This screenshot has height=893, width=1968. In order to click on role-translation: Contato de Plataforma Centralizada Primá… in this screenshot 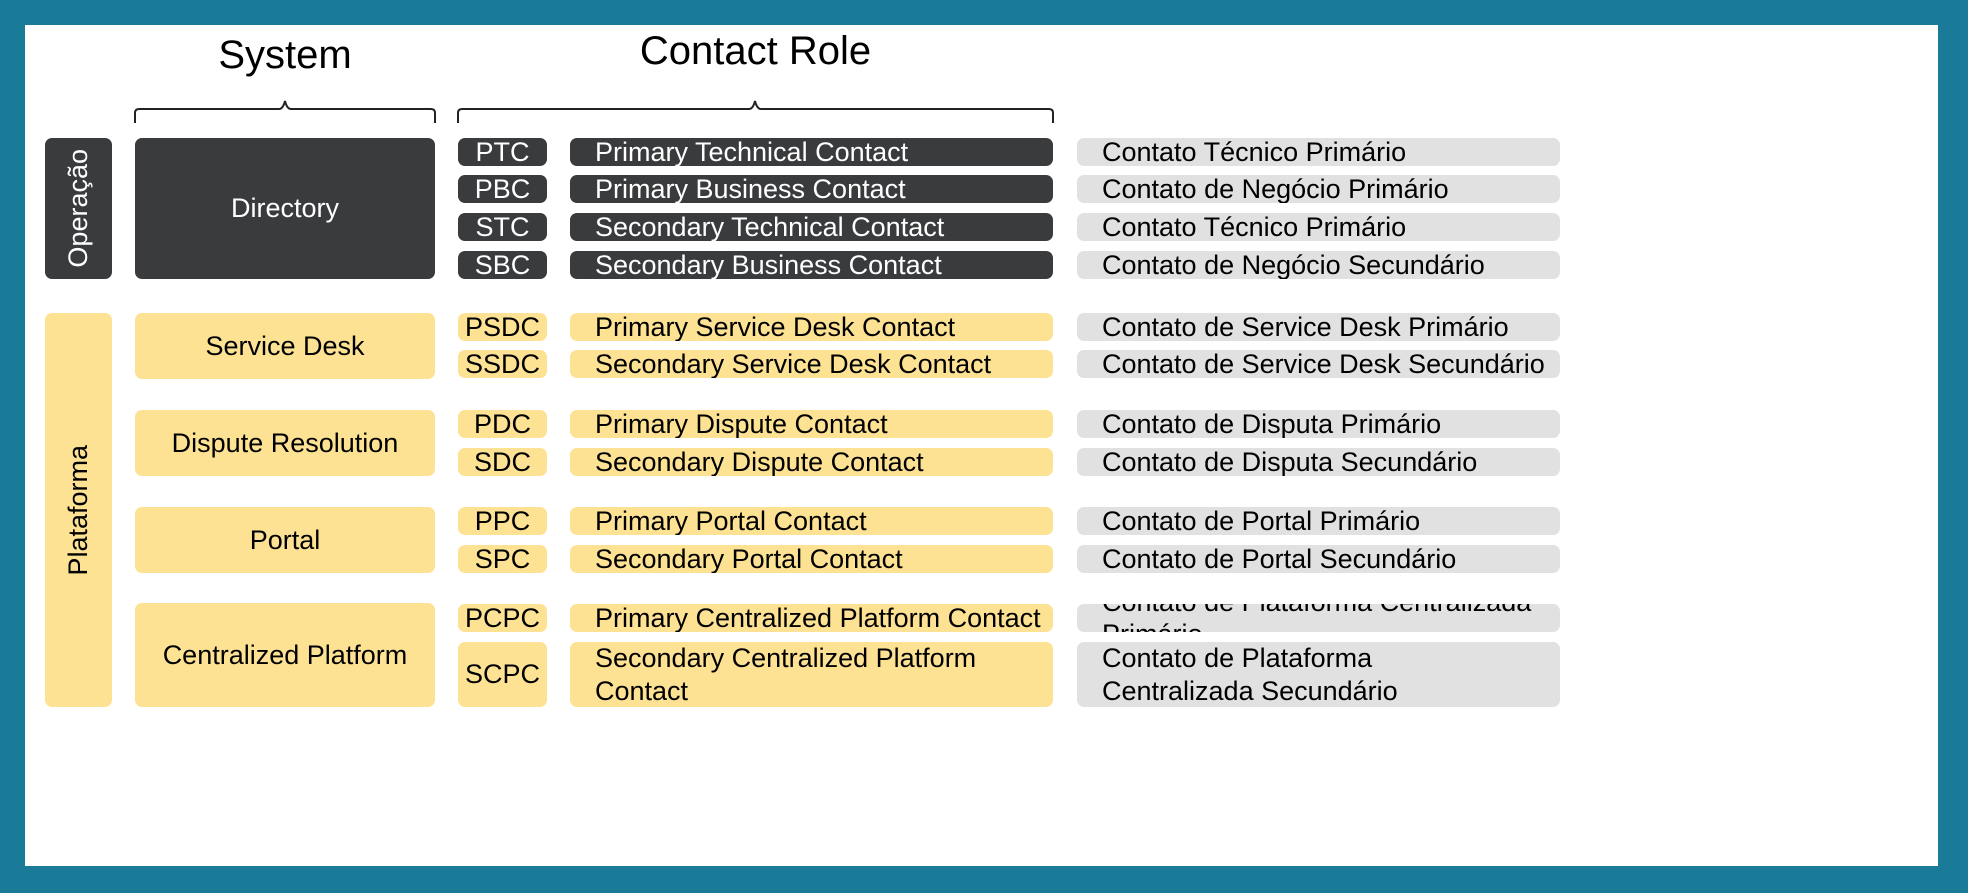, I will do `click(1318, 618)`.